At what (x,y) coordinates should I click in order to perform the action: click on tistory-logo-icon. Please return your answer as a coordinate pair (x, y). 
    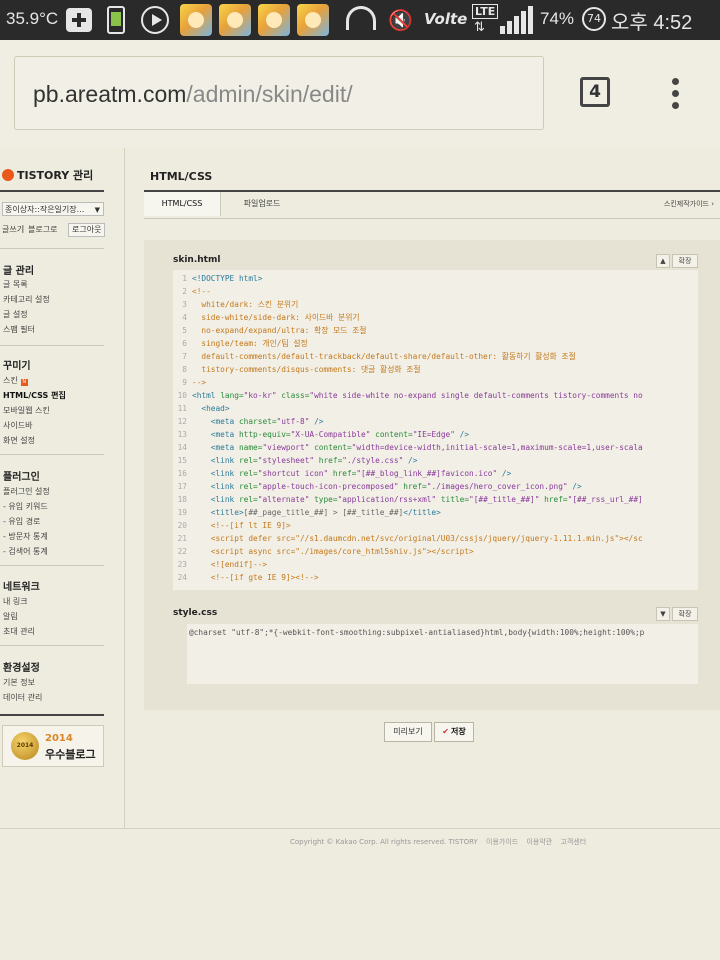
    Looking at the image, I should click on (8, 175).